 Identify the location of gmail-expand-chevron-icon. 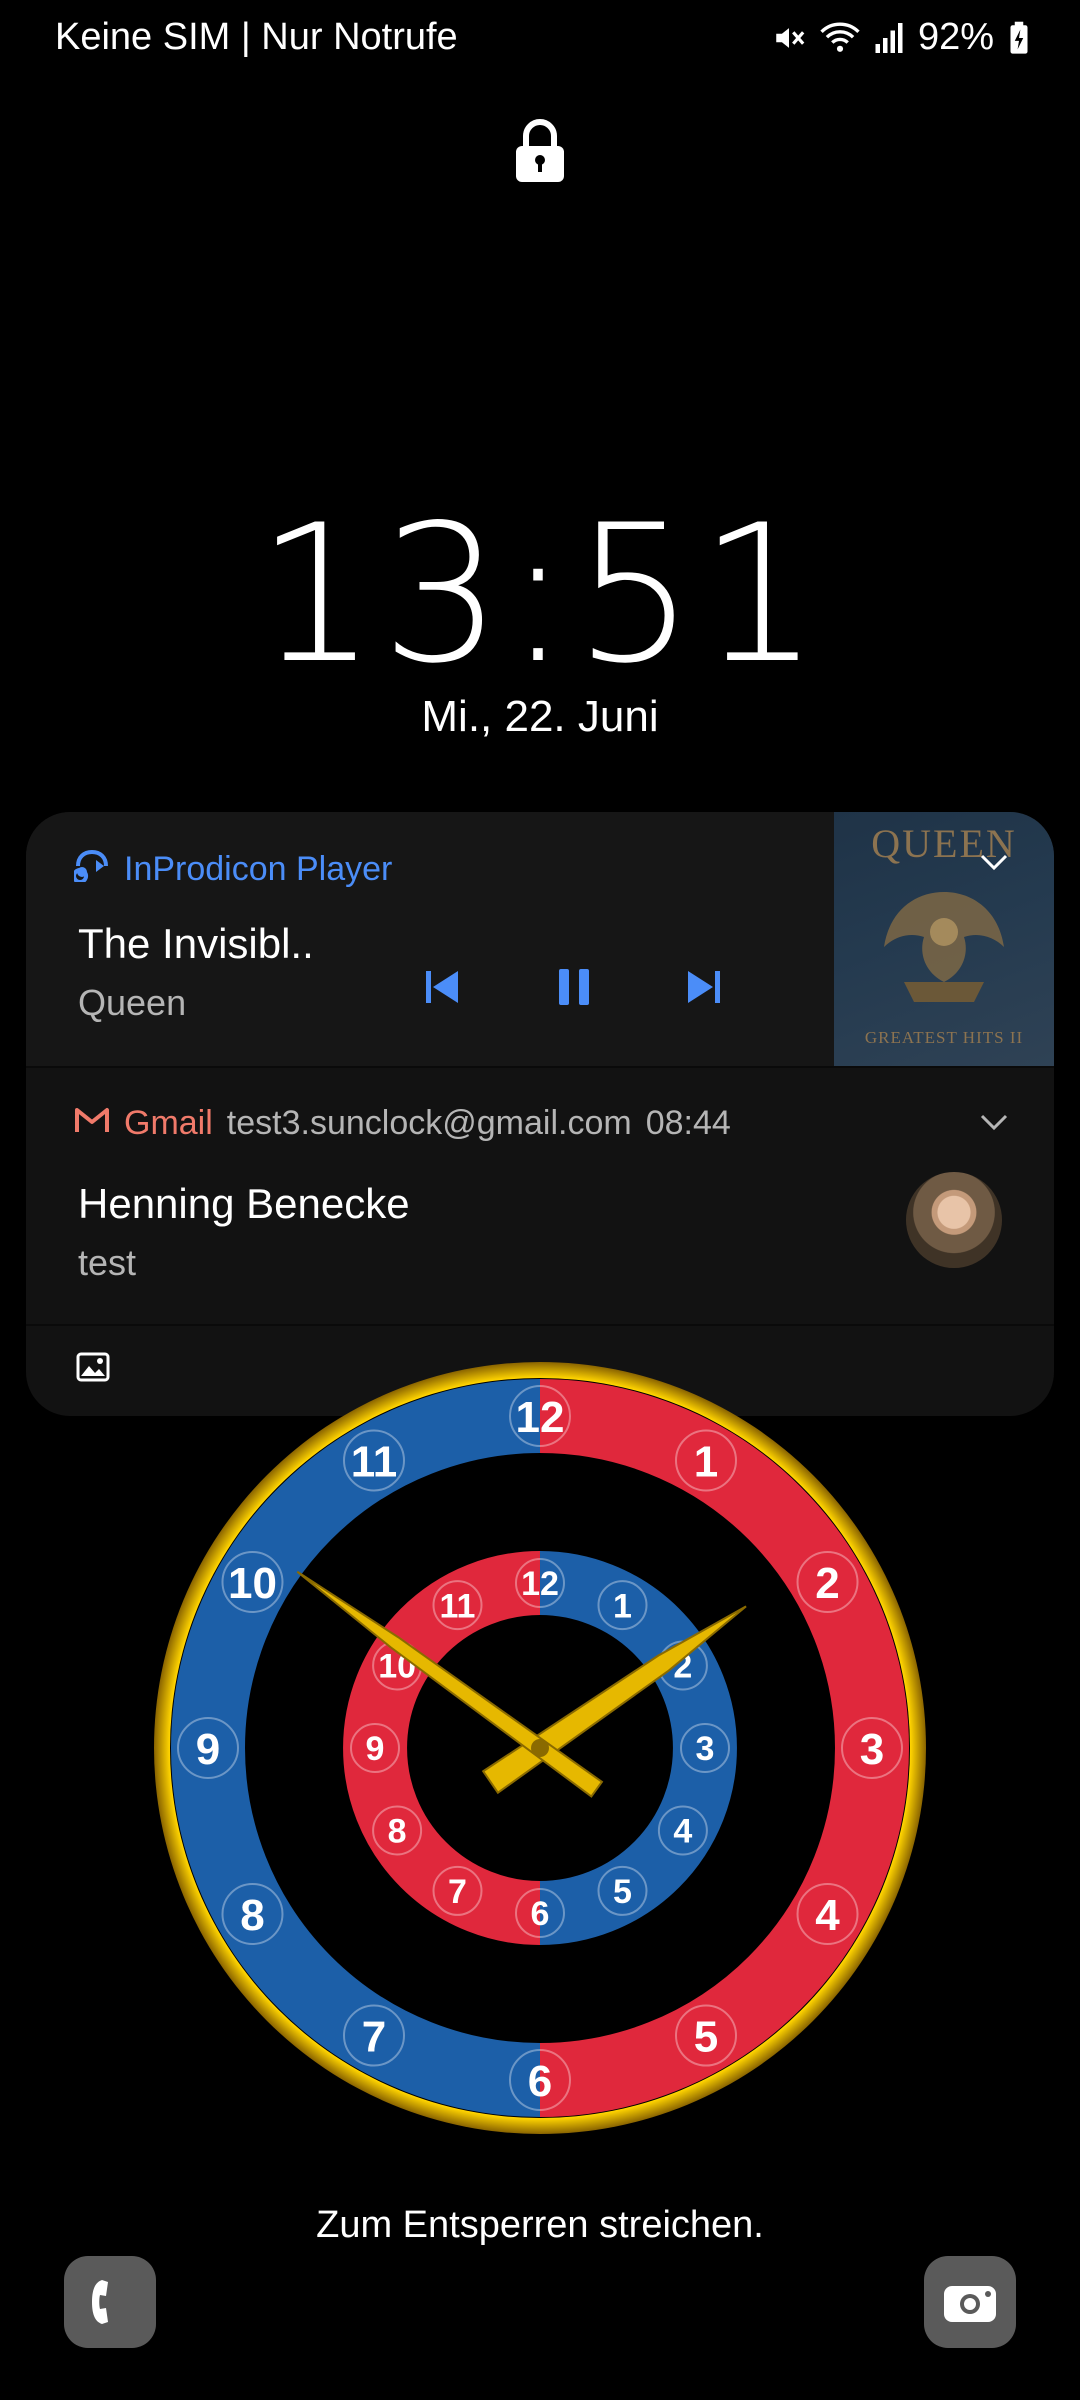
(994, 1124).